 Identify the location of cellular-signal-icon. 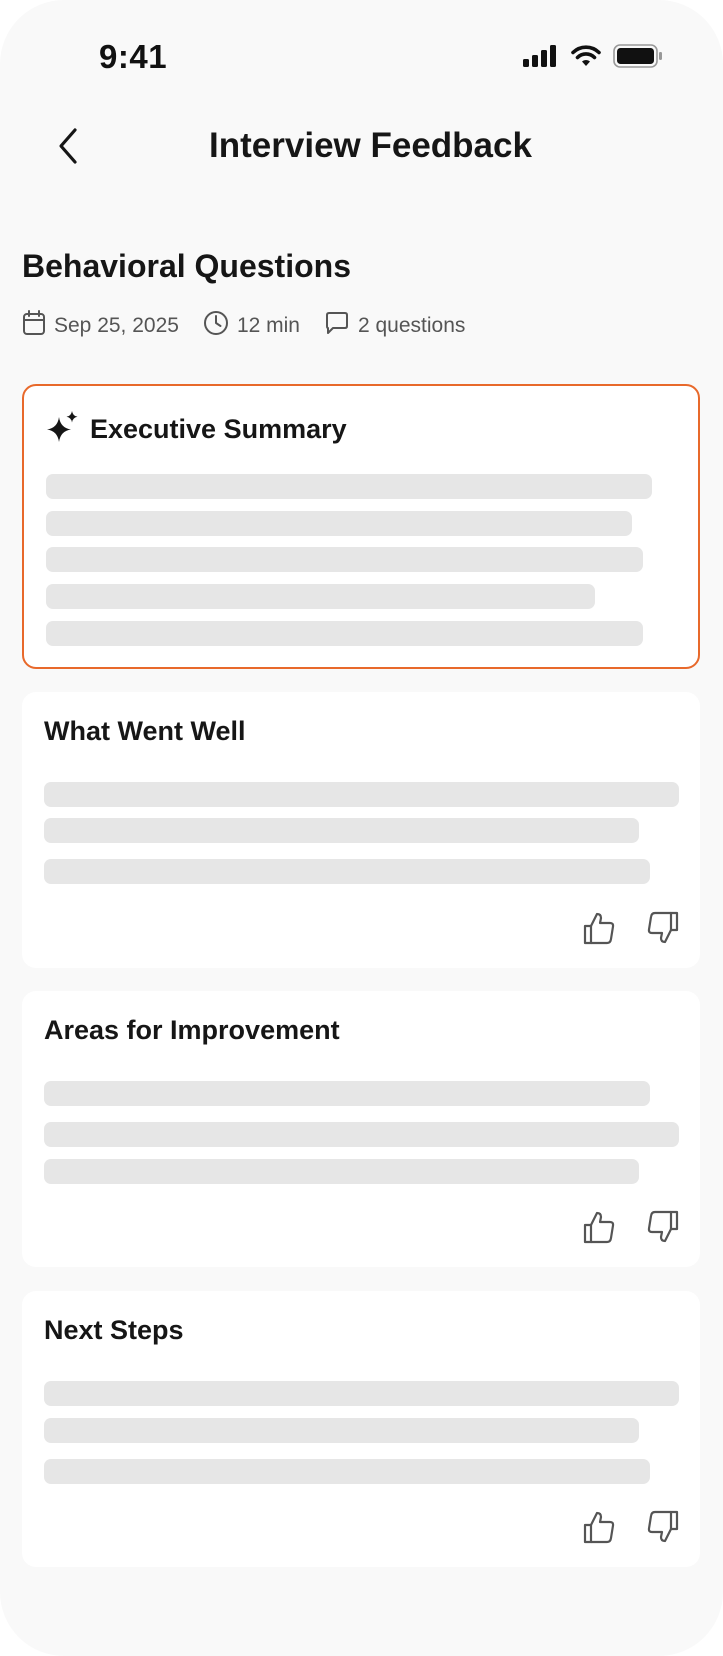
(541, 58).